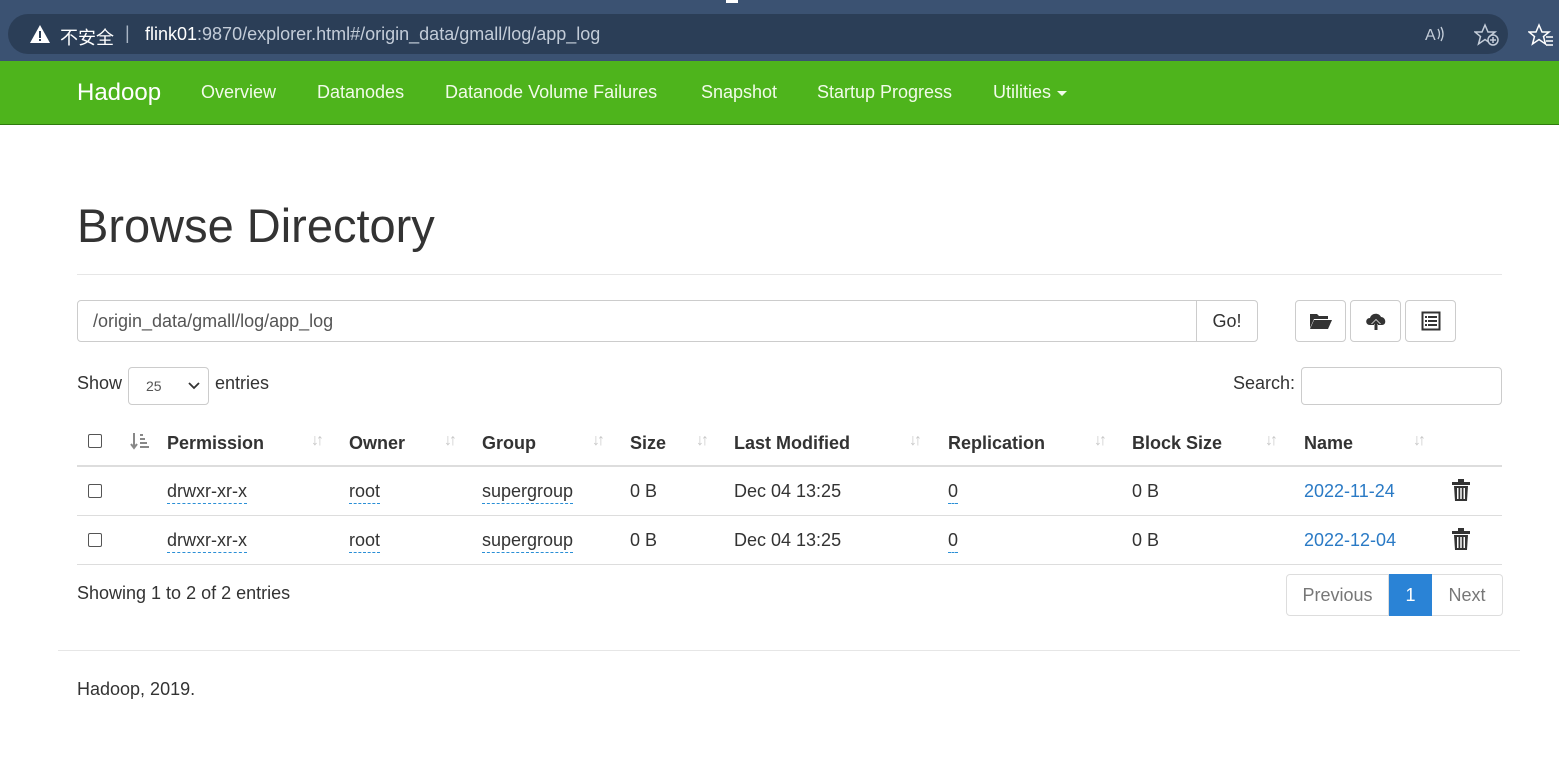  What do you see at coordinates (256, 225) in the screenshot?
I see `page-title: Browse Directory` at bounding box center [256, 225].